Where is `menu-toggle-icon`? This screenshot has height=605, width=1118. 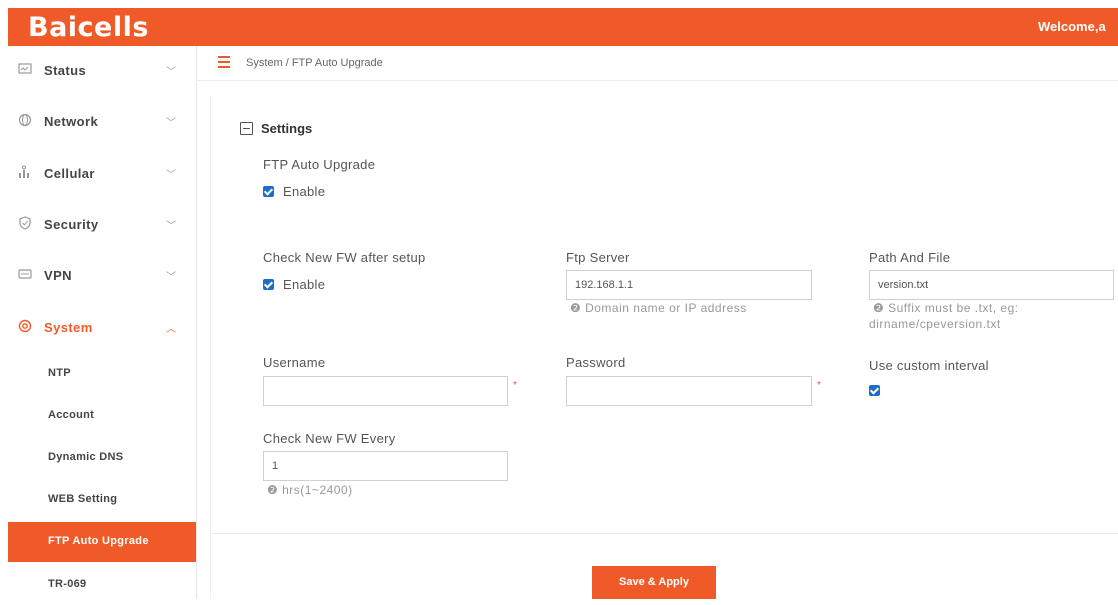
menu-toggle-icon is located at coordinates (224, 62).